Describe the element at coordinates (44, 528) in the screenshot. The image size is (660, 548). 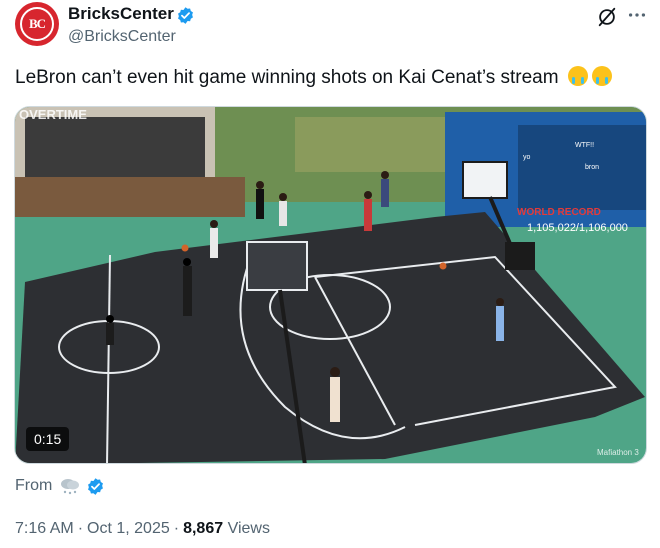
I see `post-time: 7:16 AM` at that location.